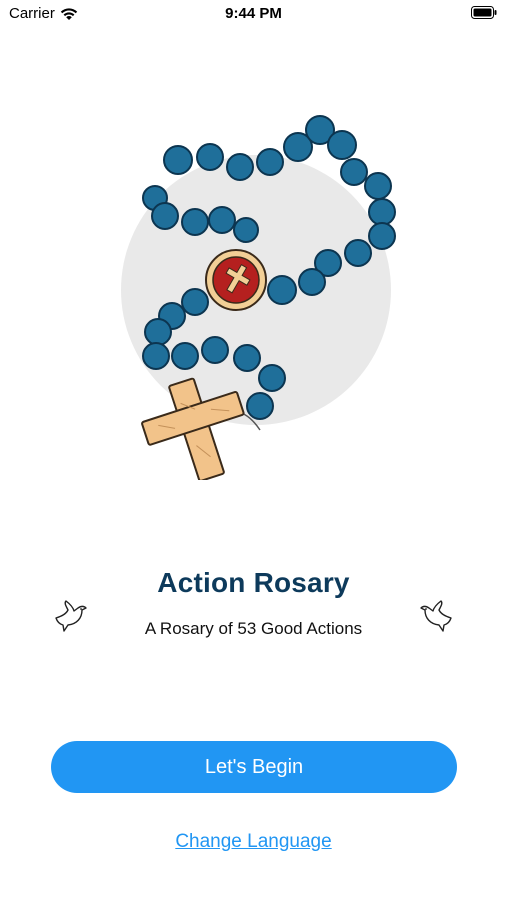 The image size is (507, 900). What do you see at coordinates (484, 12) in the screenshot?
I see `battery-icon` at bounding box center [484, 12].